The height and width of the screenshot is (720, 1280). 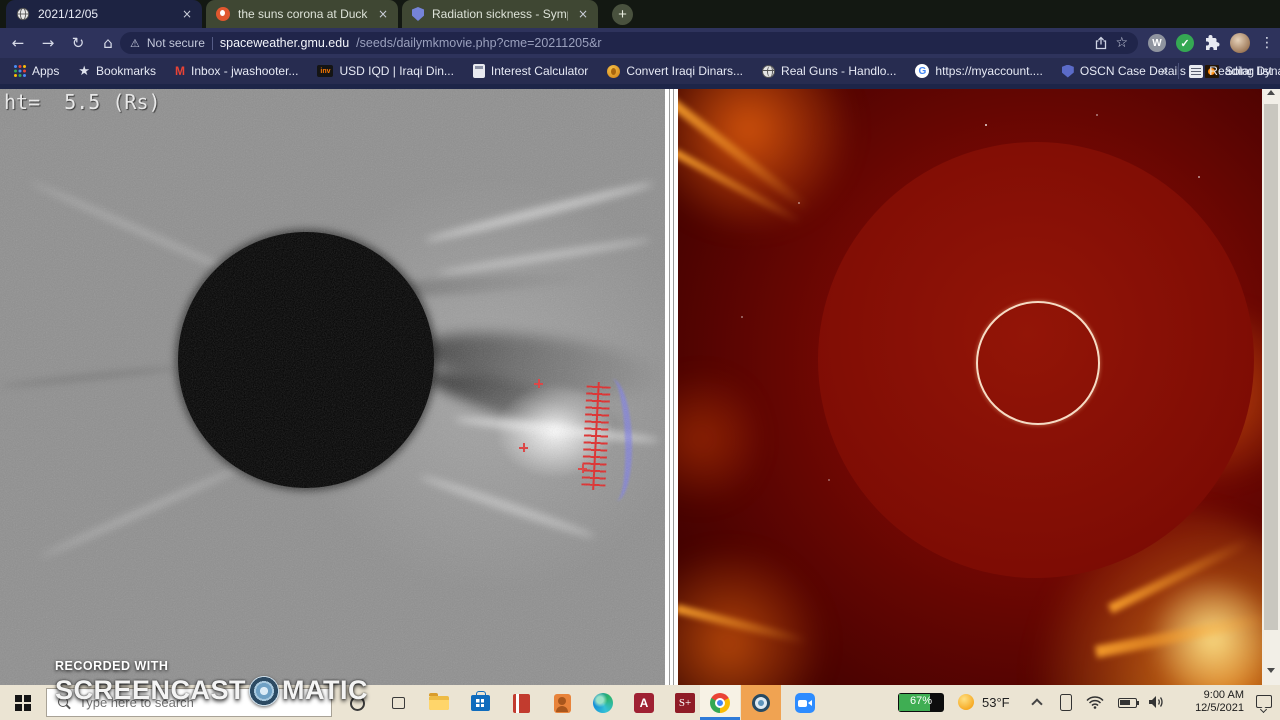 I want to click on tab-date-movie: 2021/12/05 ×, so click(x=104, y=14).